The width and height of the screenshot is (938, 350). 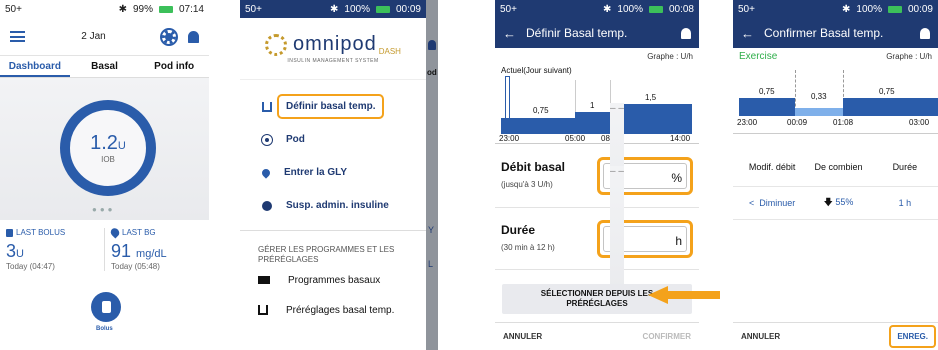 I want to click on iob-label: IOB, so click(x=108, y=159).